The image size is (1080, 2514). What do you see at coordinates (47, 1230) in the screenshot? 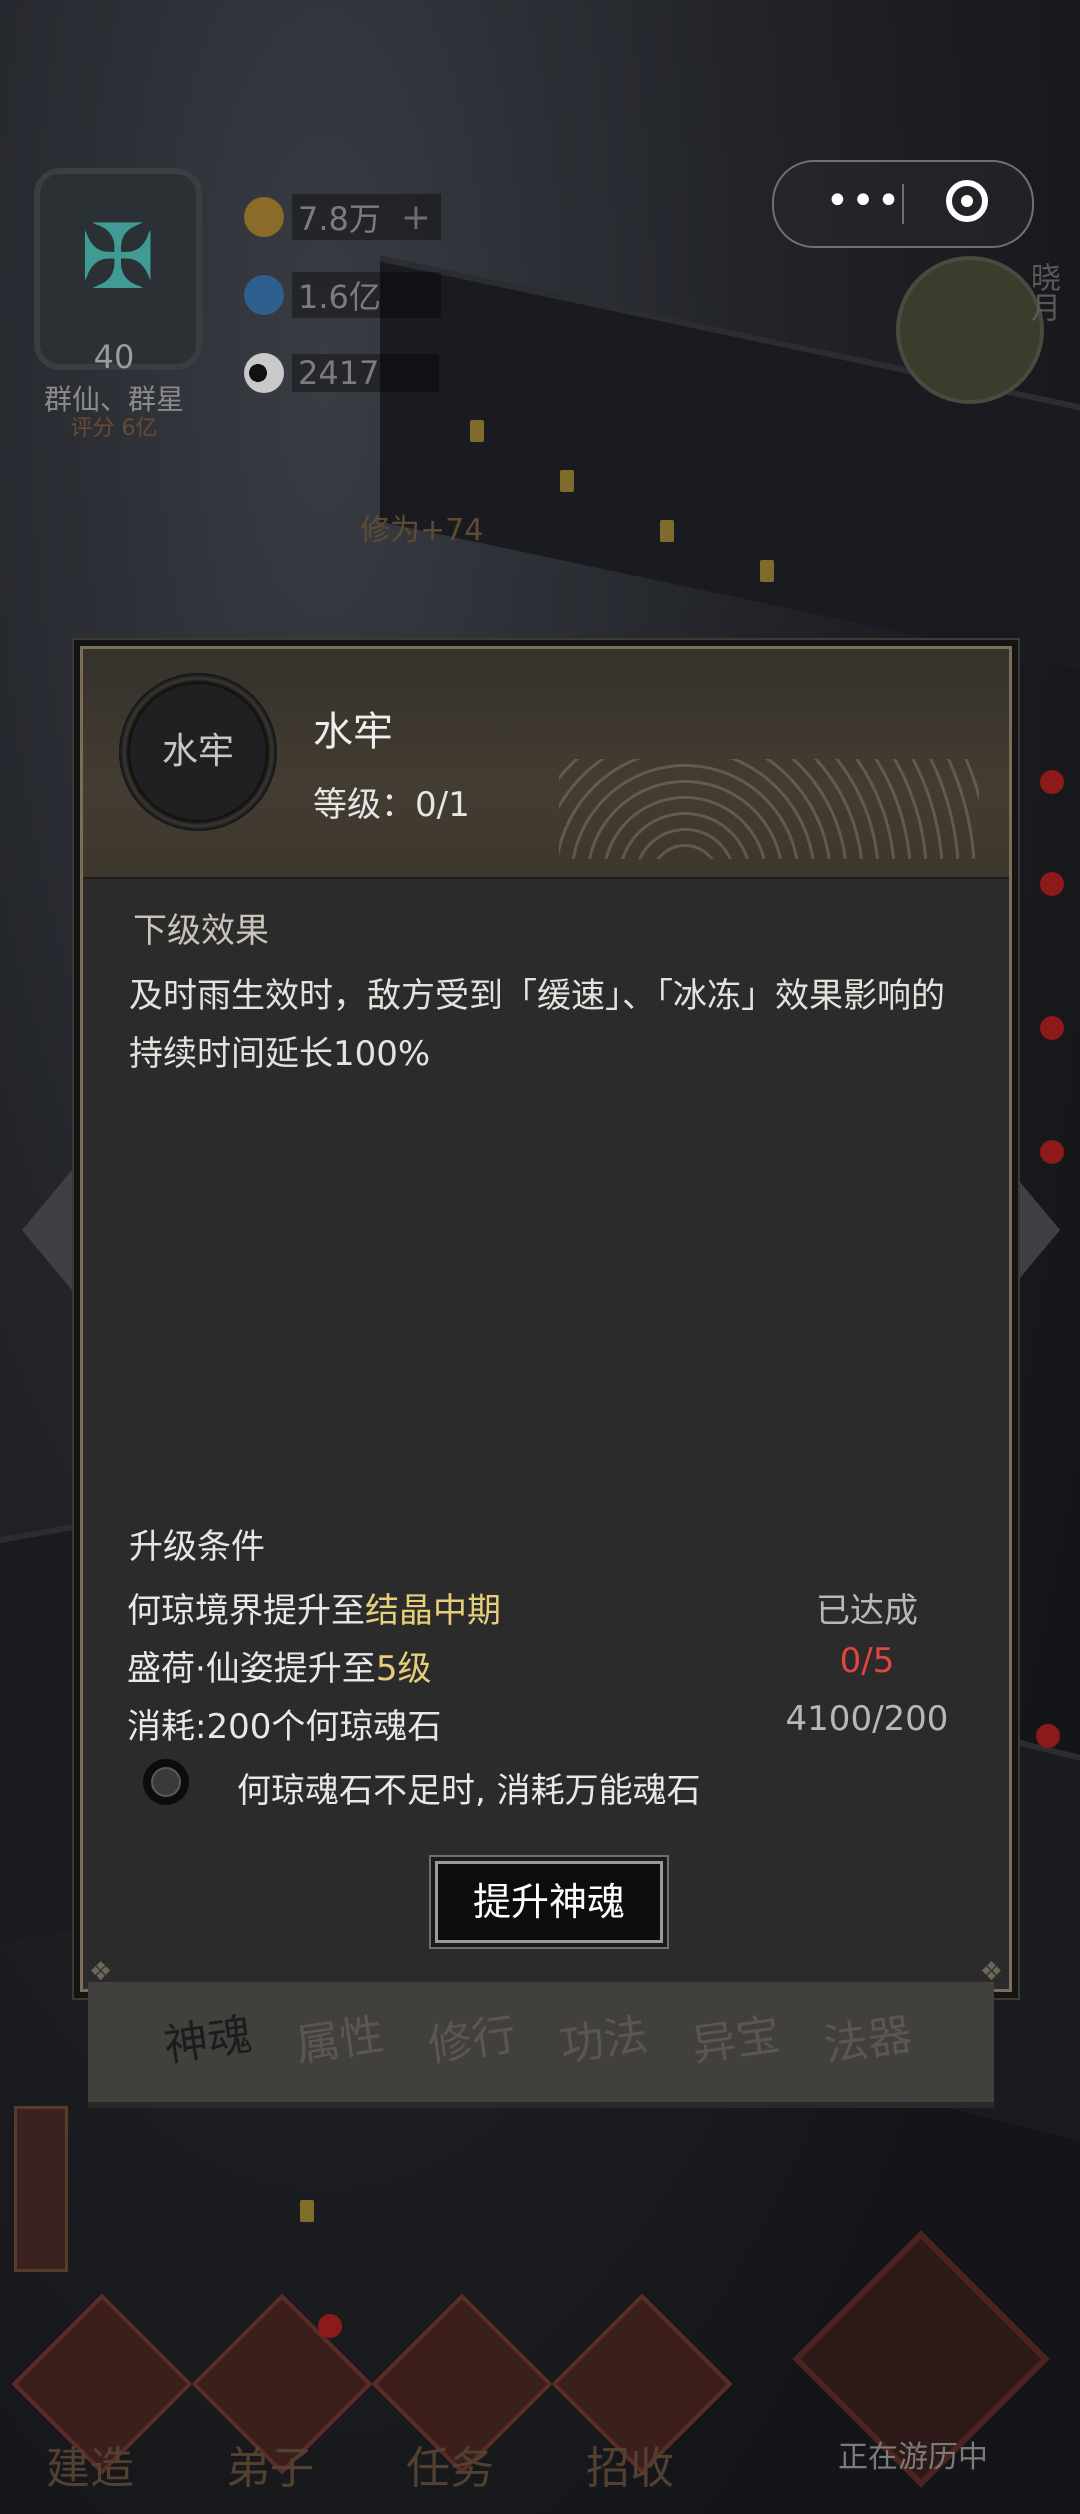
I see `prev-arrow-icon` at bounding box center [47, 1230].